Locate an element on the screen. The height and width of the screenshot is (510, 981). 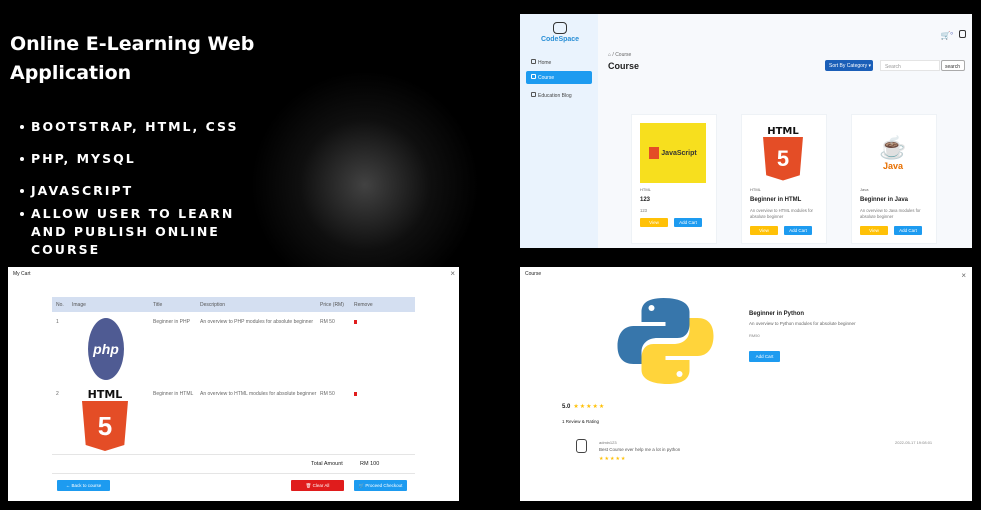
feature-item: PHP, MYSQL is located at coordinates (140, 159).